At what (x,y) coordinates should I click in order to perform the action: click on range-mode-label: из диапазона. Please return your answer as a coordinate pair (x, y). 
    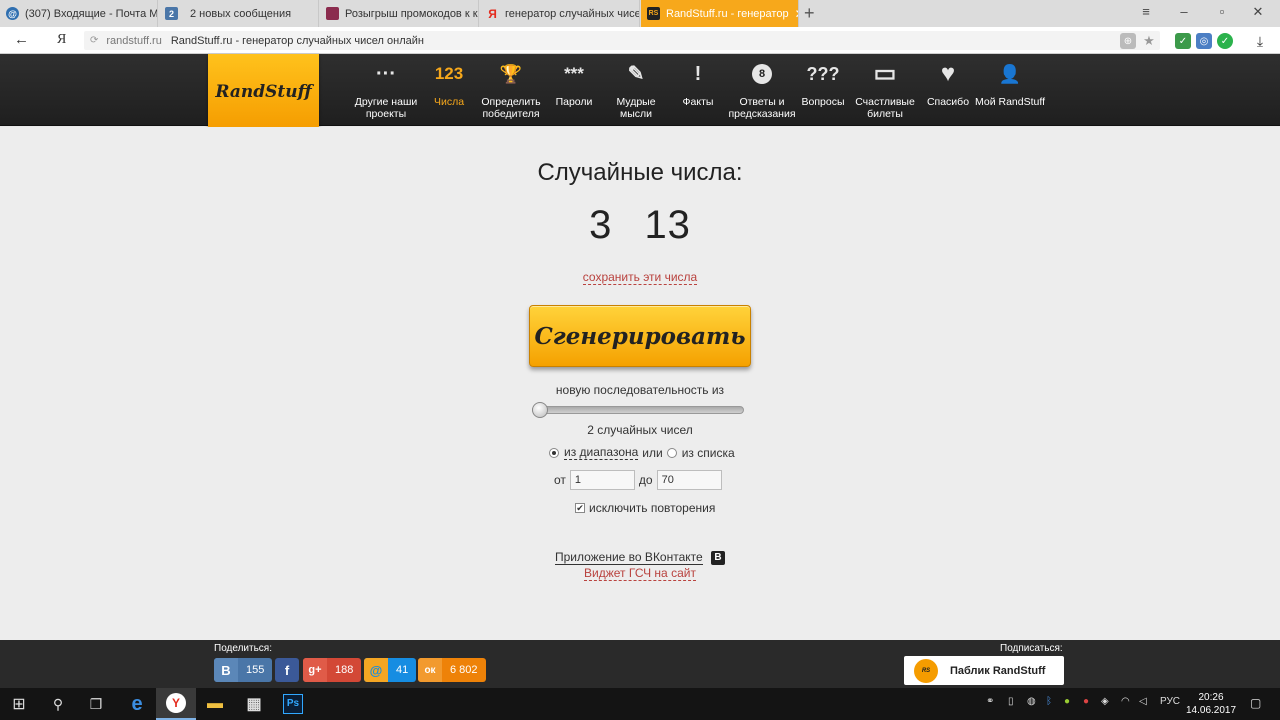
    Looking at the image, I should click on (601, 452).